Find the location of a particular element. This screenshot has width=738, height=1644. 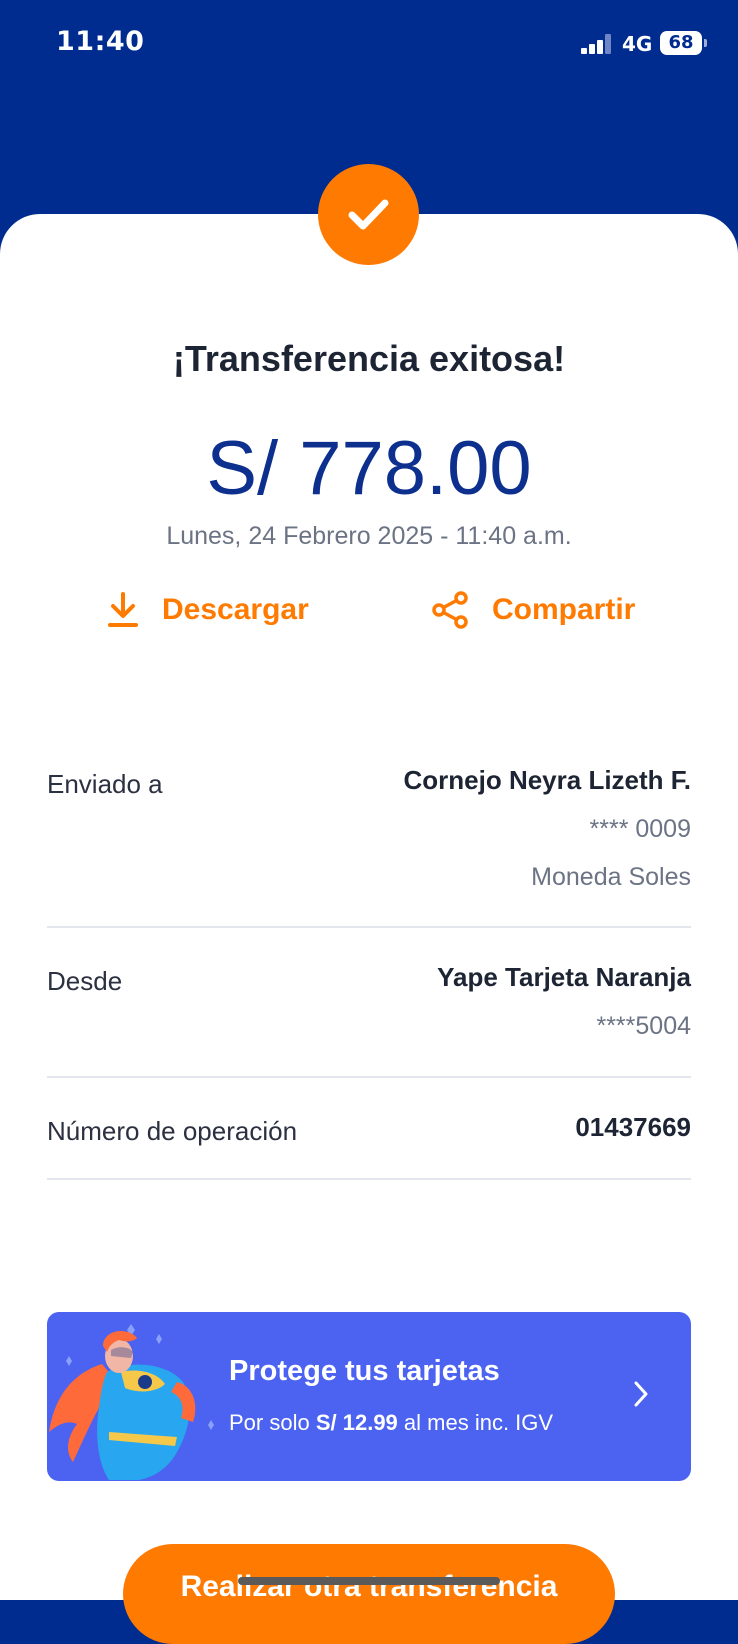

battery-level: 68 is located at coordinates (681, 42).